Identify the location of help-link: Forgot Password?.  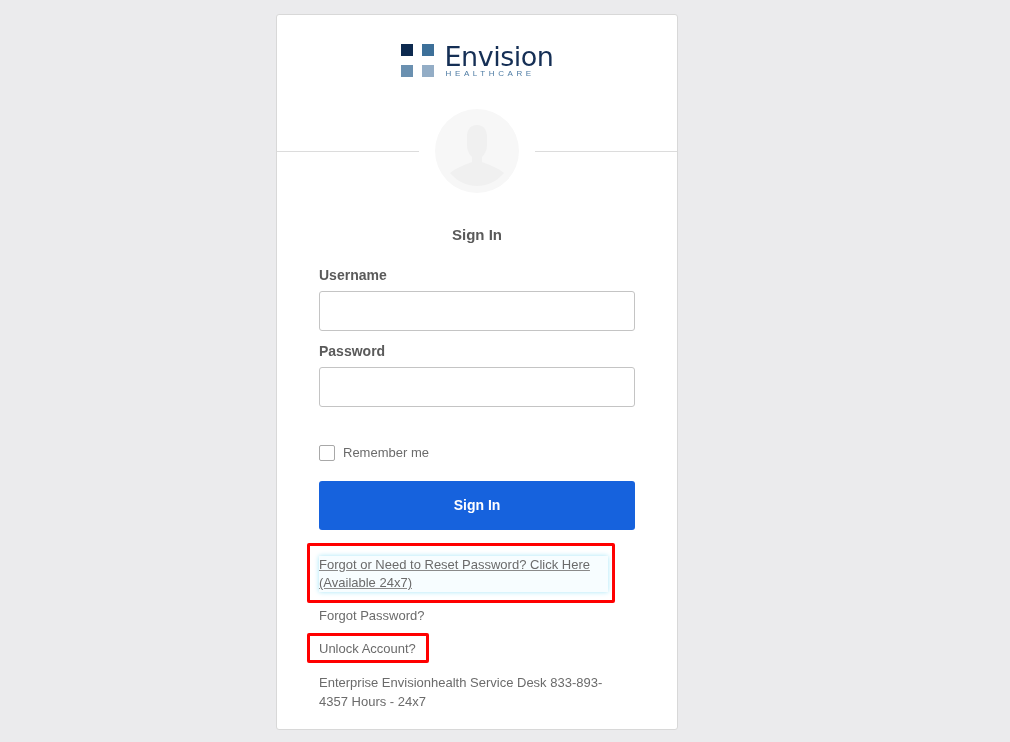
(372, 616).